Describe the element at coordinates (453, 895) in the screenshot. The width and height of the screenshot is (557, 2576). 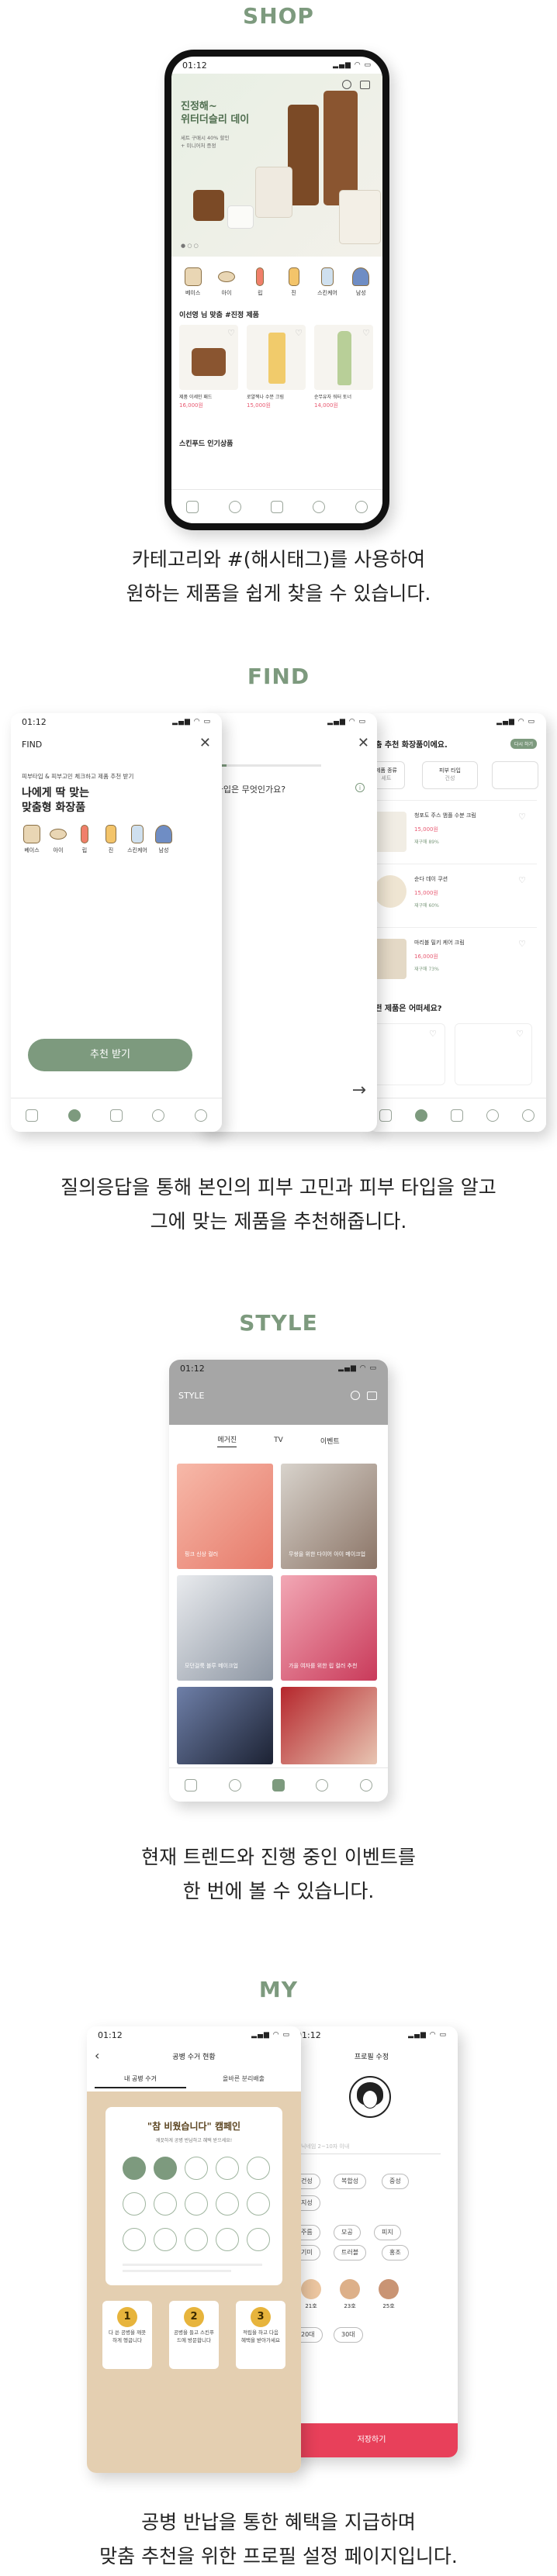
I see `recommend-item: 순다 데이 쿠션 15,000원 재구매 60% ♡` at that location.